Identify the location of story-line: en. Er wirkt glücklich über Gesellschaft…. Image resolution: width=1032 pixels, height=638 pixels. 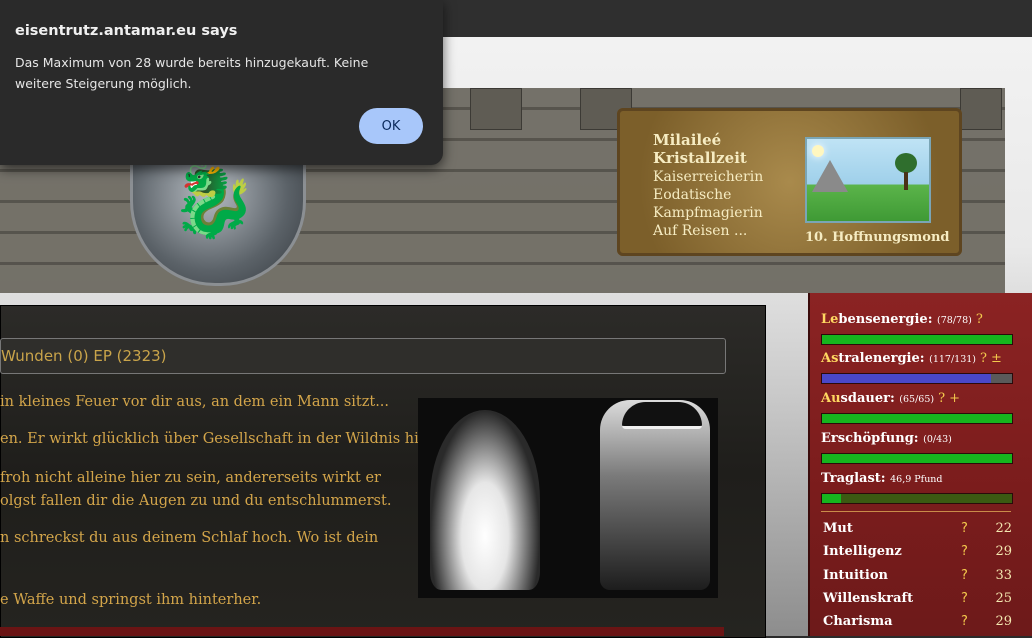
(219, 439).